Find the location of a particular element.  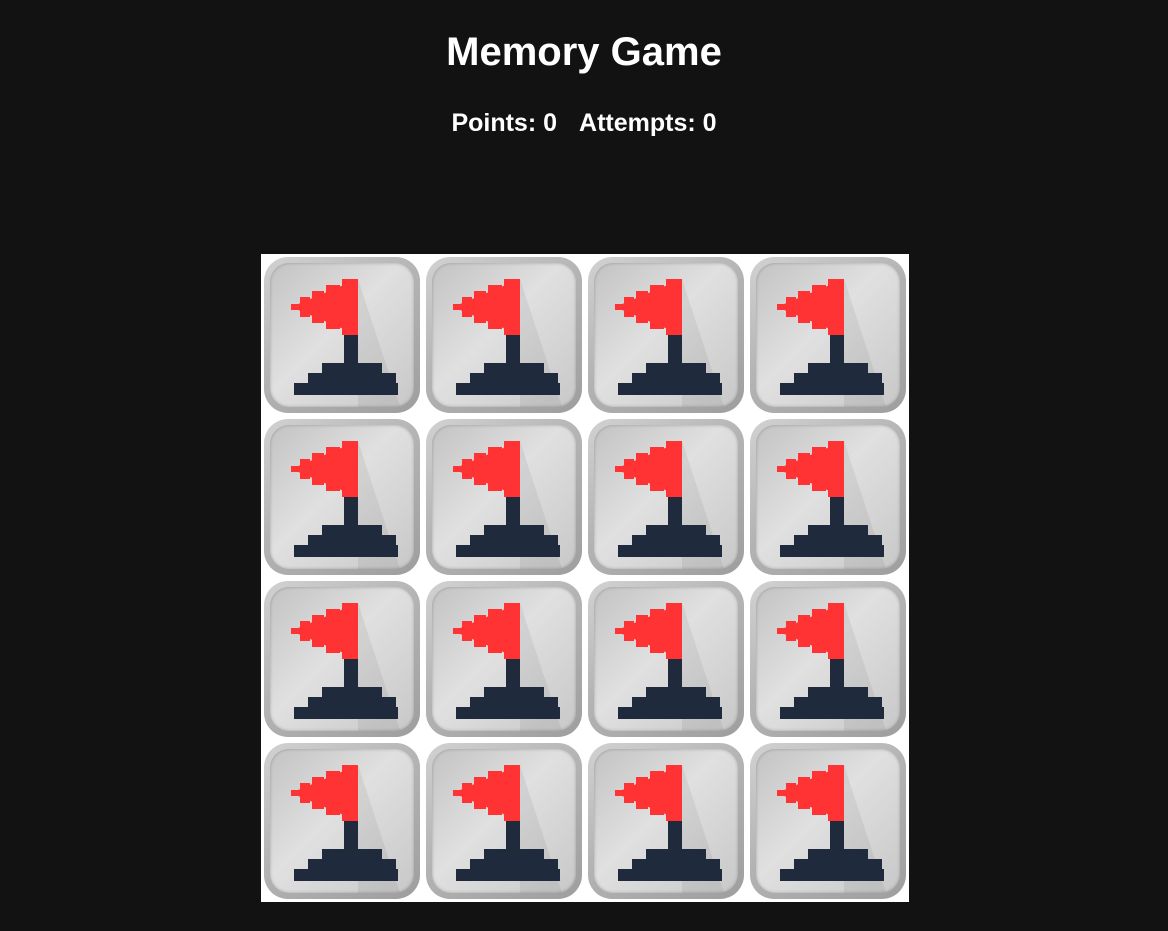

page-title: Memory Game is located at coordinates (584, 52).